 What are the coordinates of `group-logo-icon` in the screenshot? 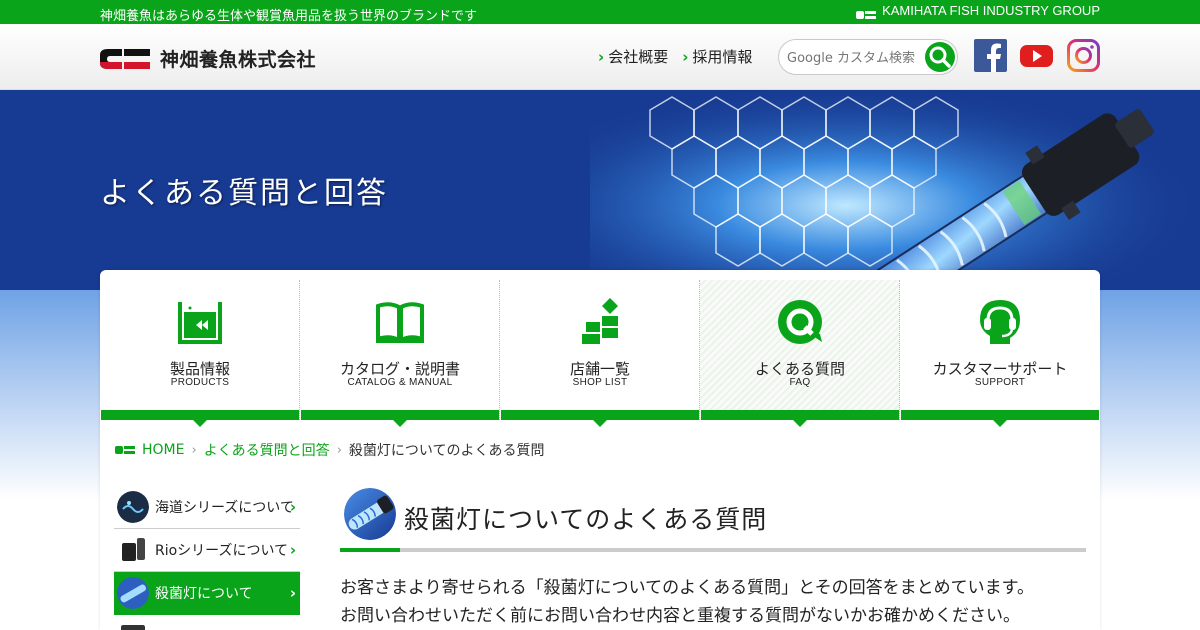 It's located at (866, 13).